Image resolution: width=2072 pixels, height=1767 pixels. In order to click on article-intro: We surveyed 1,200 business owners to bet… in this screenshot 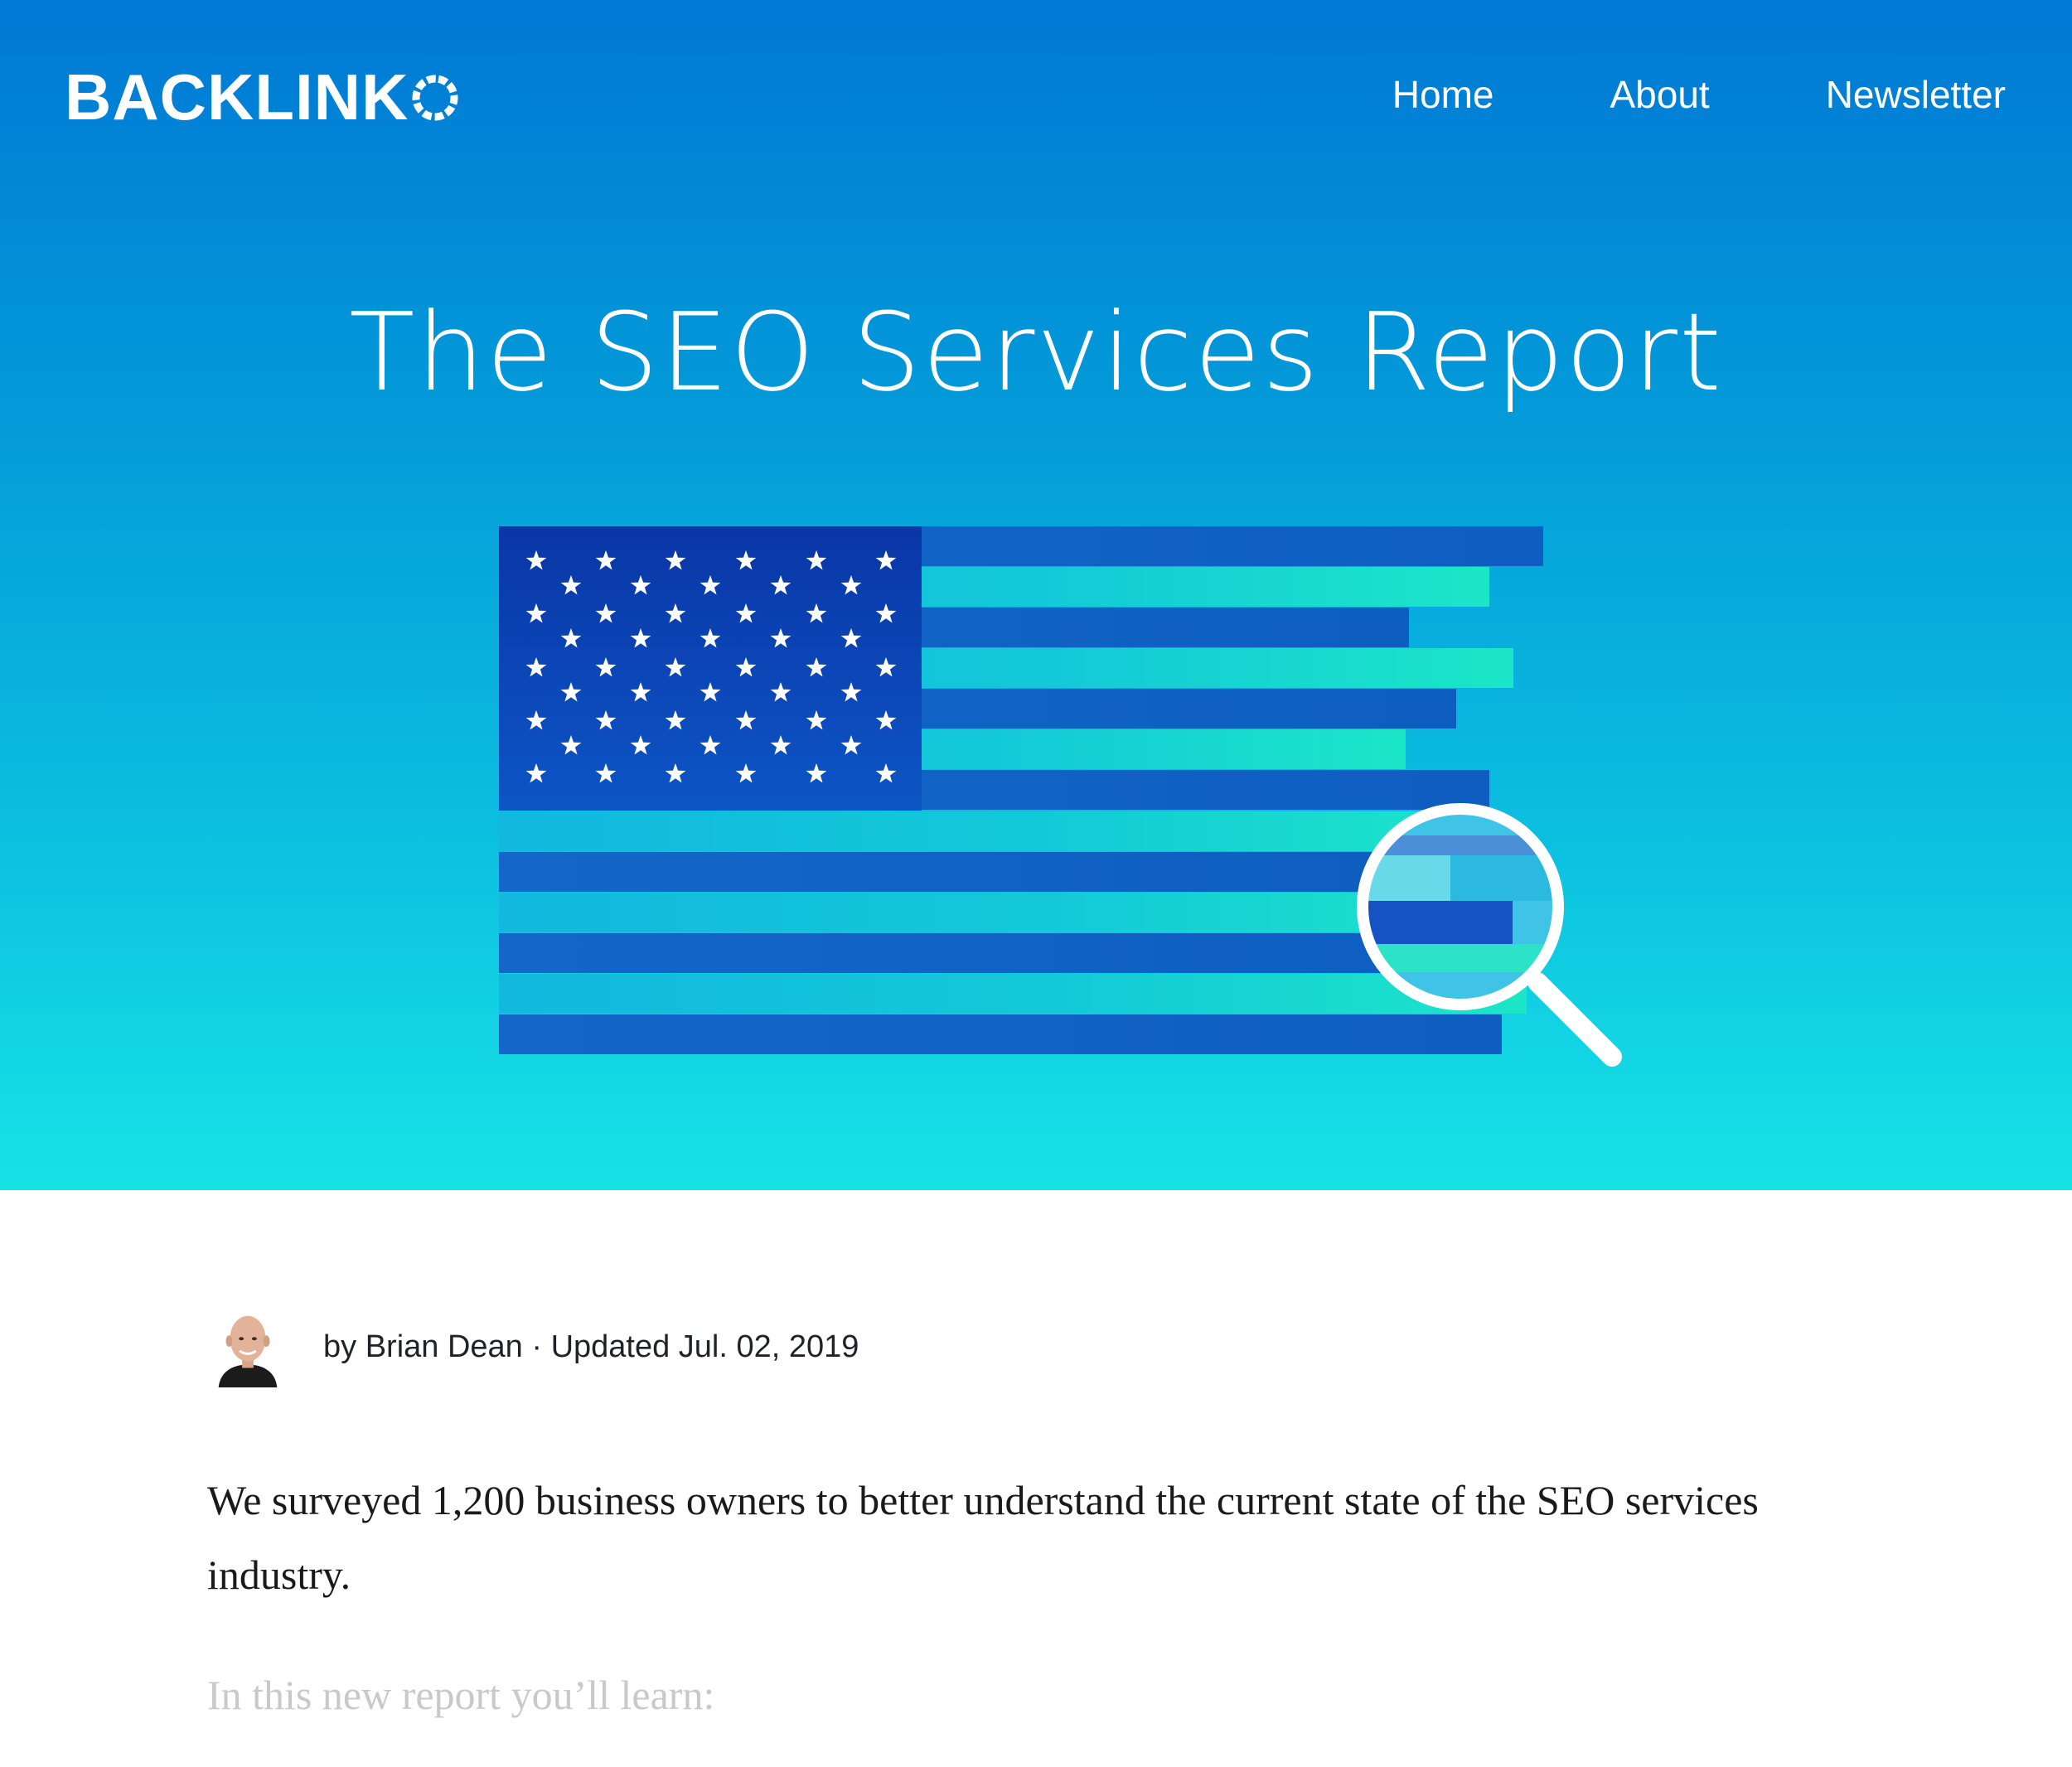, I will do `click(983, 1537)`.